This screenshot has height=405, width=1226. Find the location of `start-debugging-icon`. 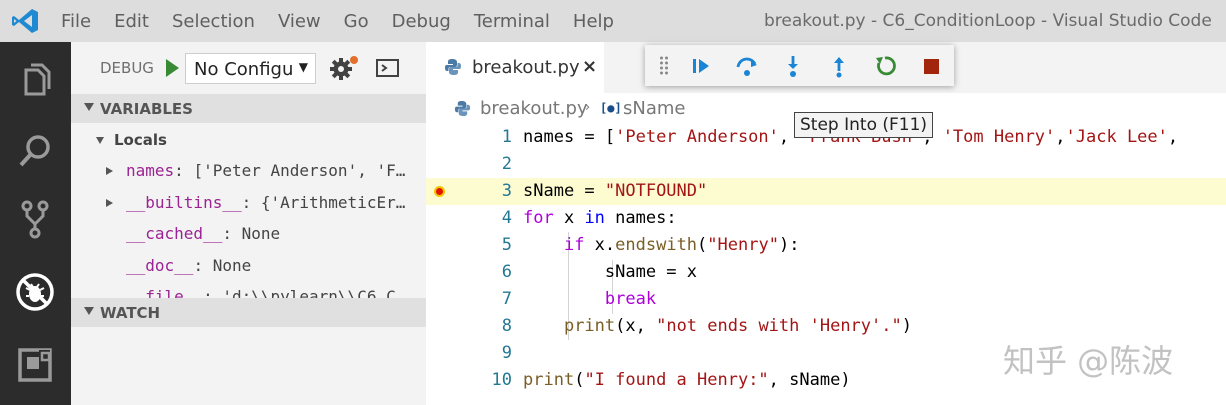

start-debugging-icon is located at coordinates (172, 68).